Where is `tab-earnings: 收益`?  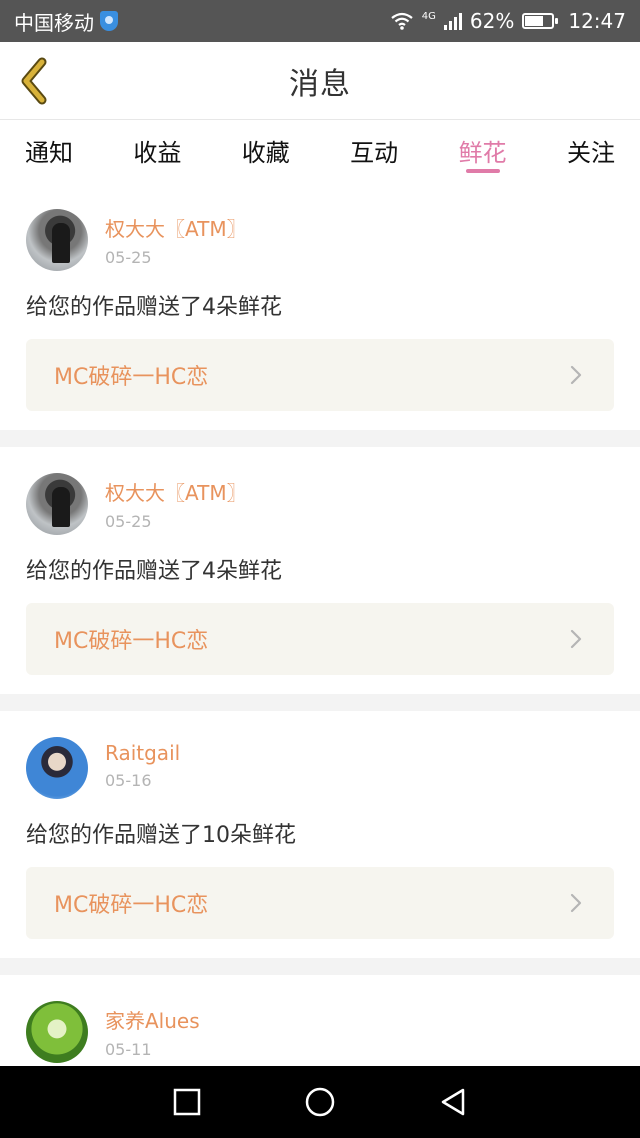
tab-earnings: 收益 is located at coordinates (157, 152).